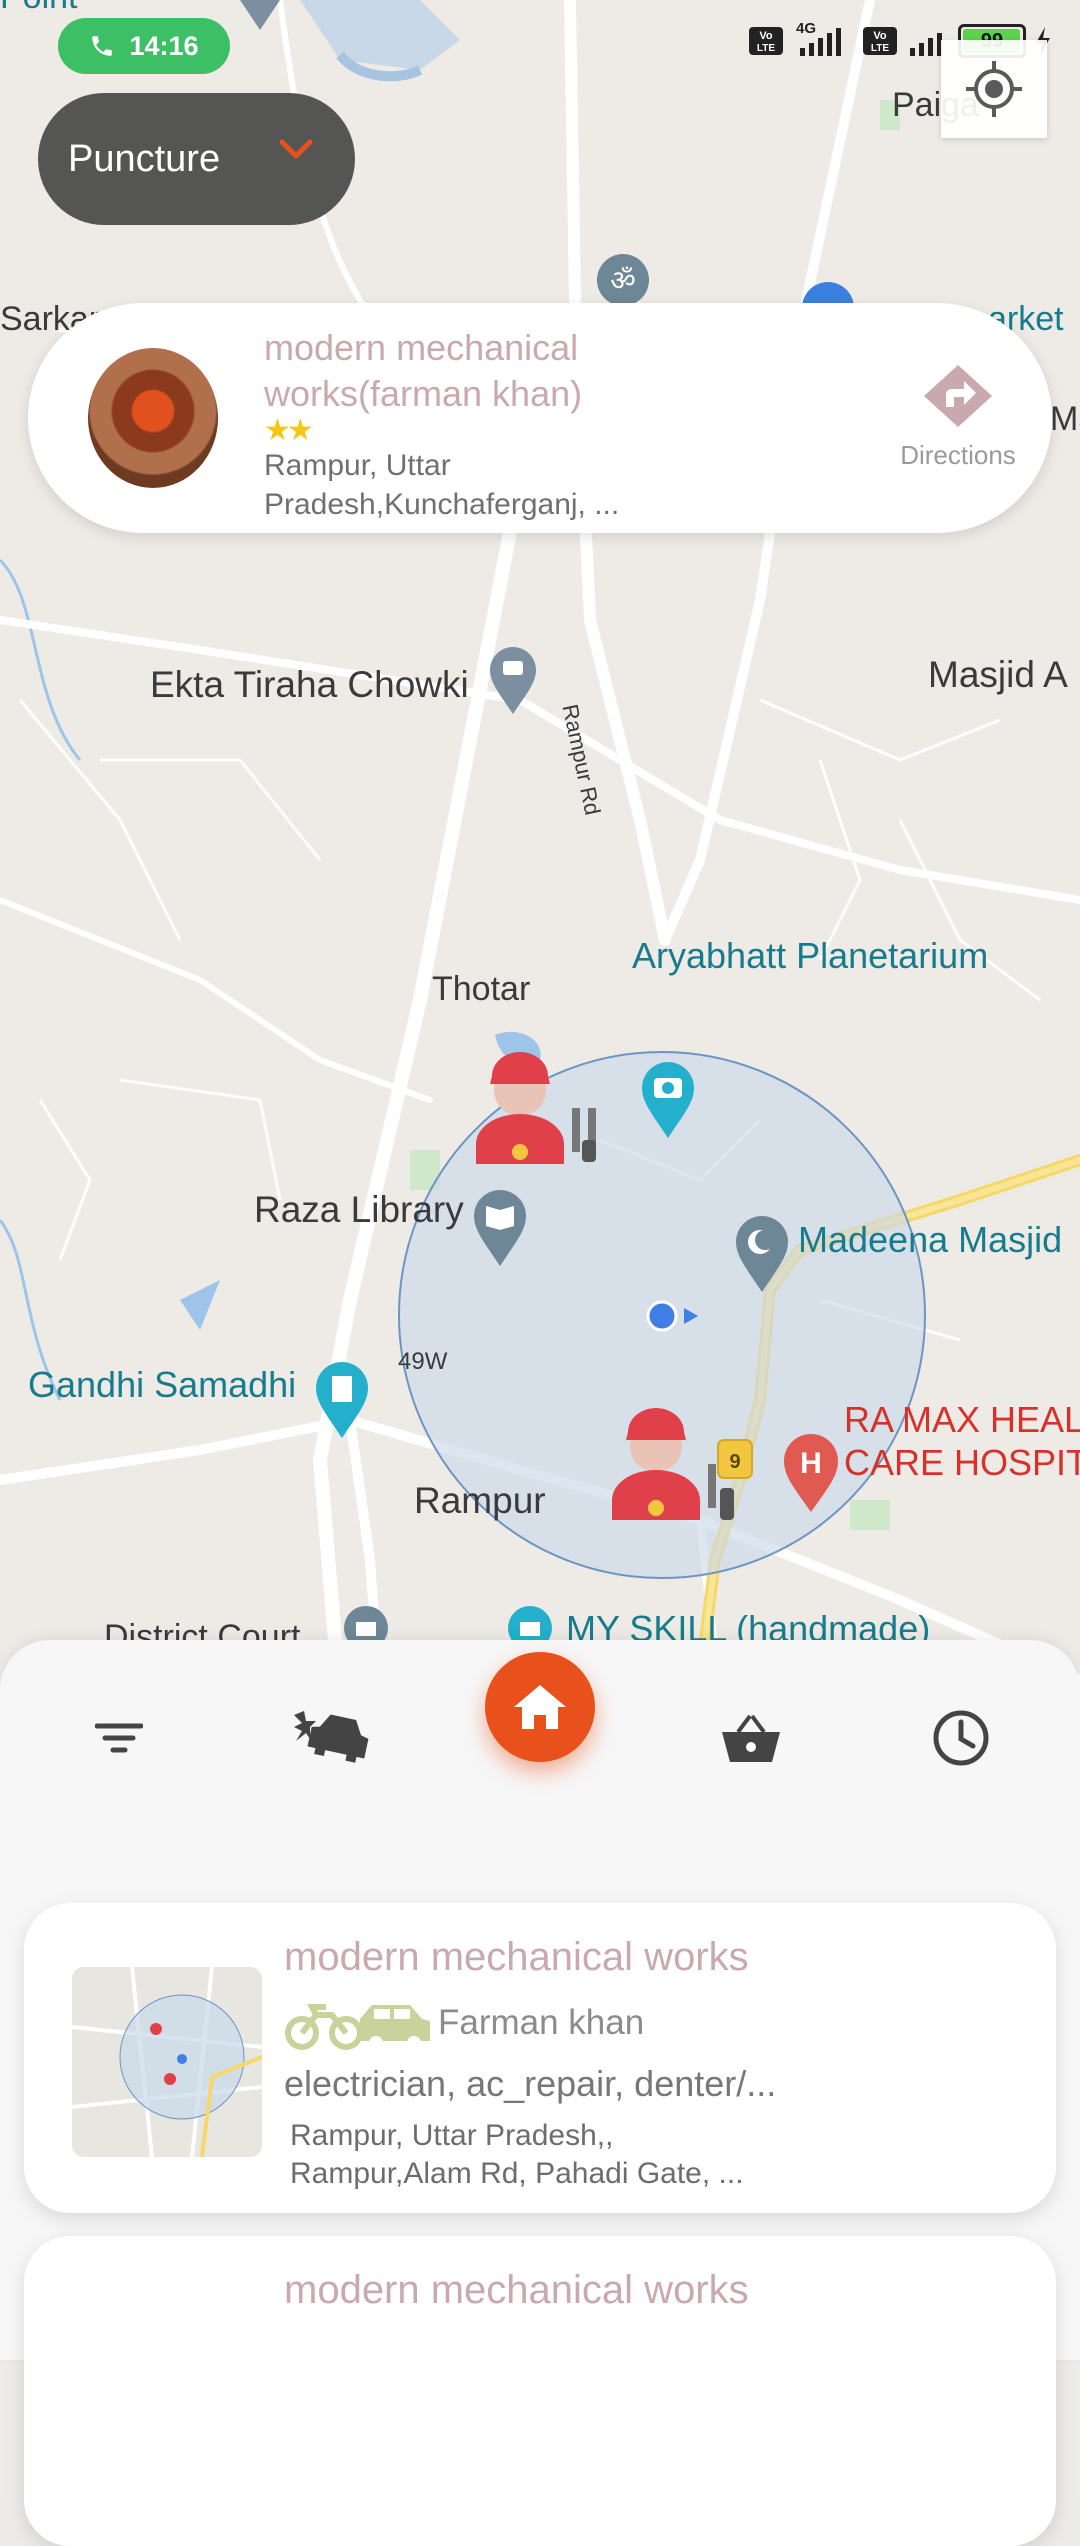 The height and width of the screenshot is (2546, 1080). I want to click on directions-button: Directions, so click(958, 417).